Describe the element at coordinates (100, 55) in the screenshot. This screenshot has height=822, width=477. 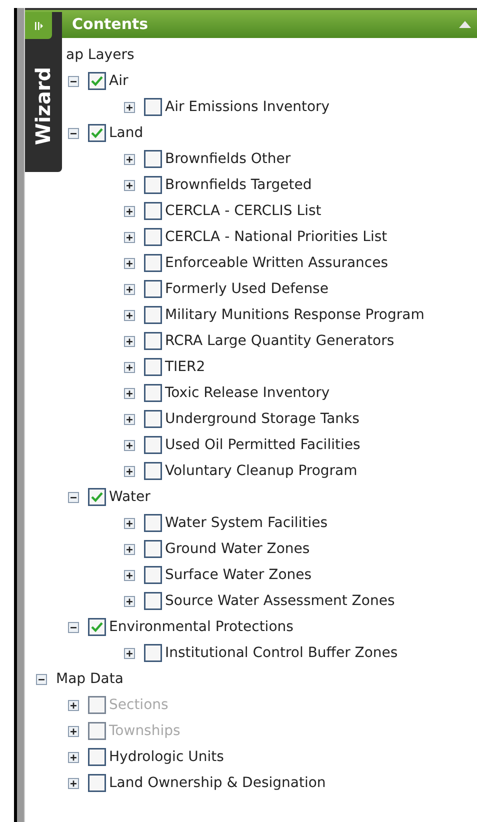
I see `layer-label: ap Layers` at that location.